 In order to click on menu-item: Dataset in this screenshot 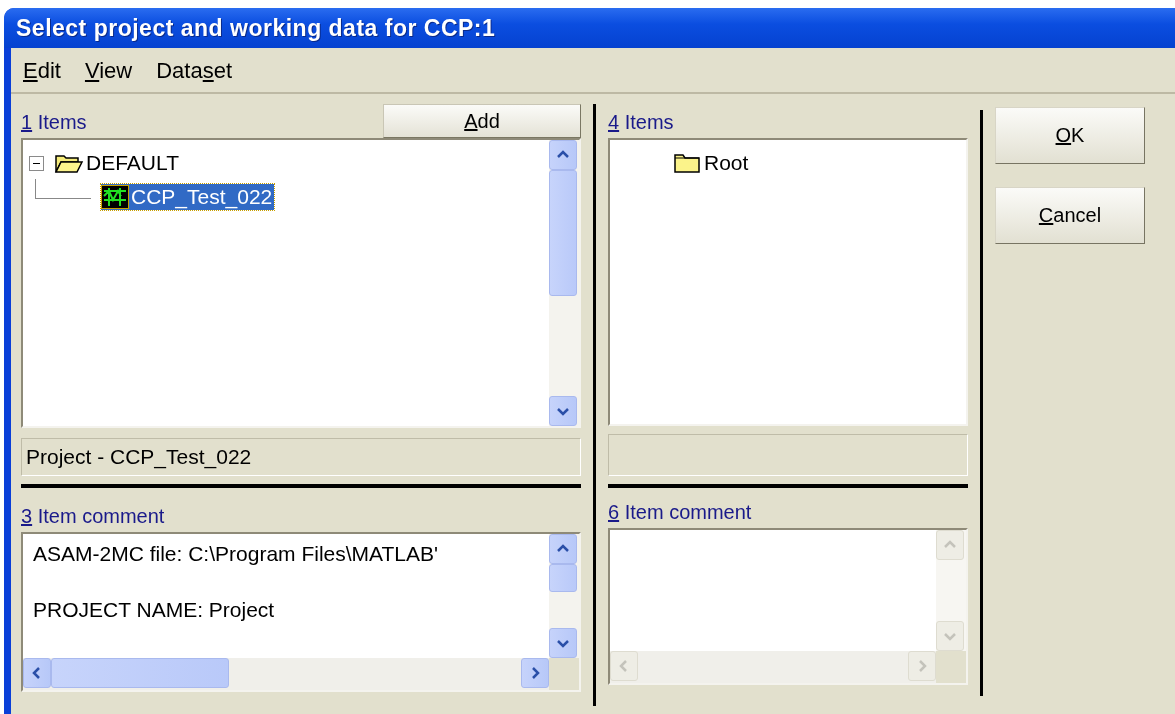, I will do `click(194, 71)`.